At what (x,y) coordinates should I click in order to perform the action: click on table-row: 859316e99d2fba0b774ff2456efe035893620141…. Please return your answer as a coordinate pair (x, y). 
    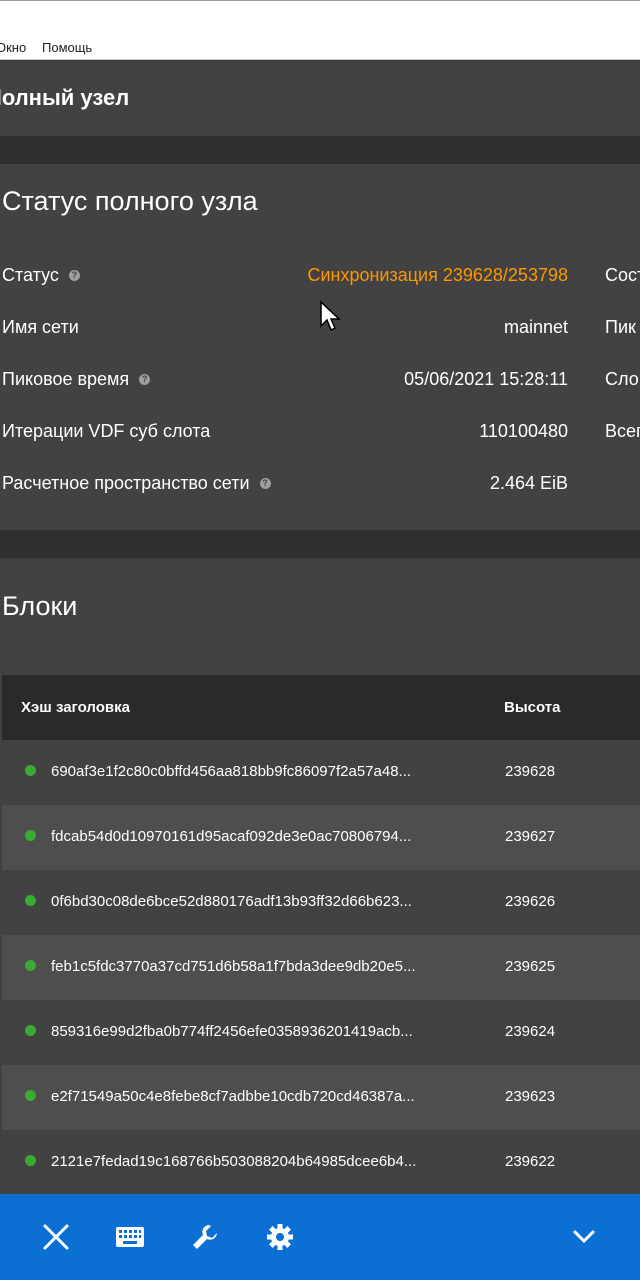
    Looking at the image, I should click on (321, 1032).